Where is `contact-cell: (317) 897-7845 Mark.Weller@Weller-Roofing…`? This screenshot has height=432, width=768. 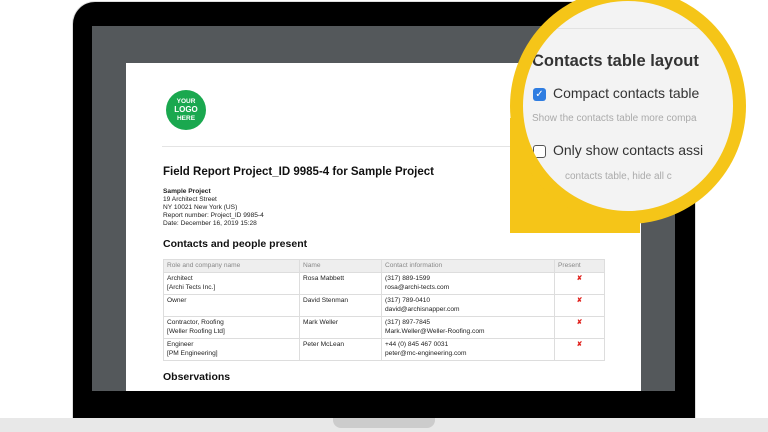
contact-cell: (317) 897-7845 Mark.Weller@Weller-Roofing… is located at coordinates (468, 328).